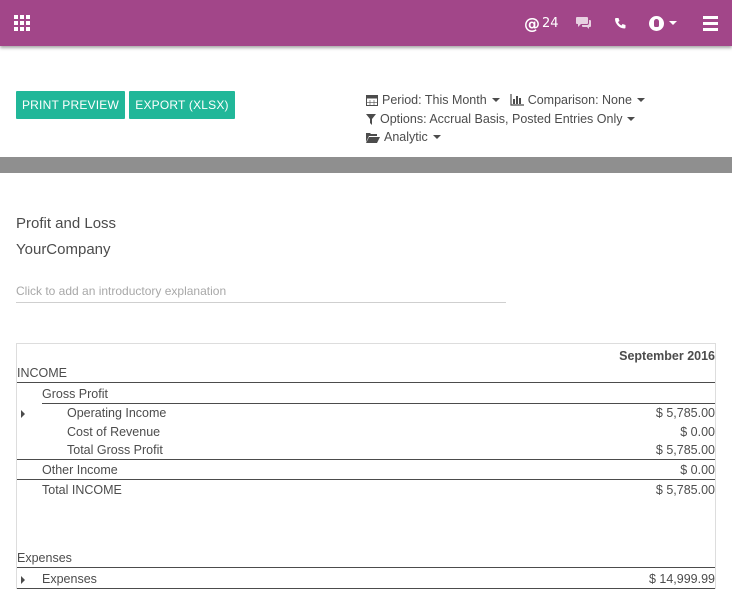 The width and height of the screenshot is (732, 589). I want to click on table-row: Total INCOME $ 5,785.00, so click(366, 490).